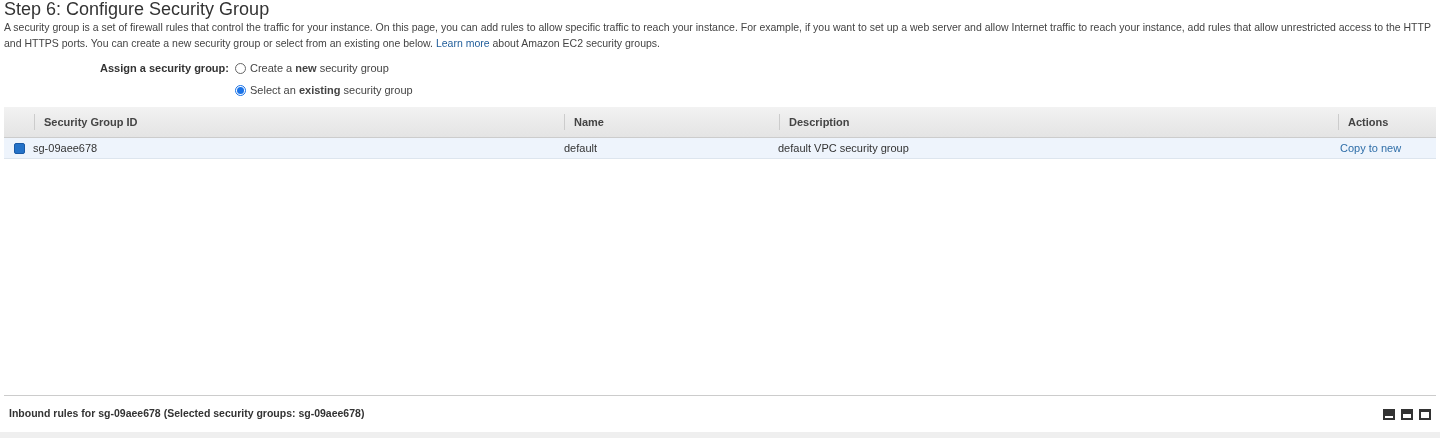 This screenshot has height=438, width=1440. I want to click on panel-title: Inbound rules for sg-09aee678 (Selected security groups: sg-09aee678), so click(187, 414).